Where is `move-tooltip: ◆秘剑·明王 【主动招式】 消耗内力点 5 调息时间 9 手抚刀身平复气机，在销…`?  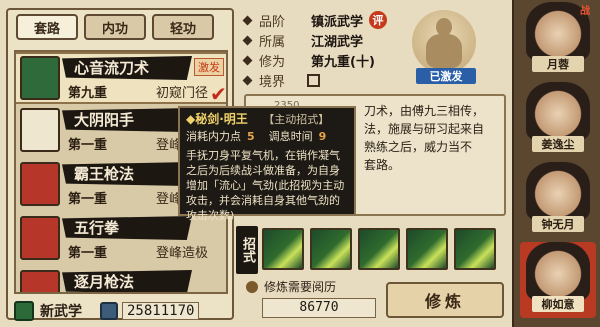 move-tooltip: ◆秘剑·明王 【主动招式】 消耗内力点 5 调息时间 9 手抚刀身平复气机，在销… is located at coordinates (267, 164).